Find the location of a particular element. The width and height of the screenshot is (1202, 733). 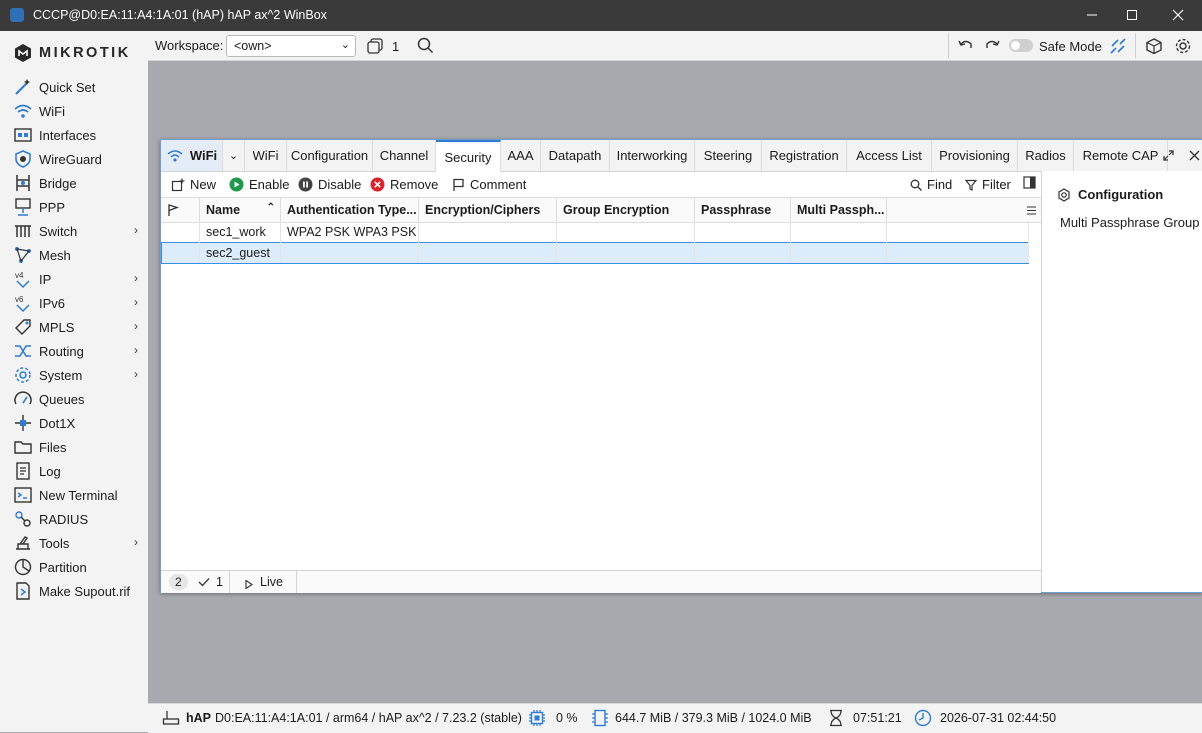

sidebar-item-mesh: Mesh is located at coordinates (74, 255).